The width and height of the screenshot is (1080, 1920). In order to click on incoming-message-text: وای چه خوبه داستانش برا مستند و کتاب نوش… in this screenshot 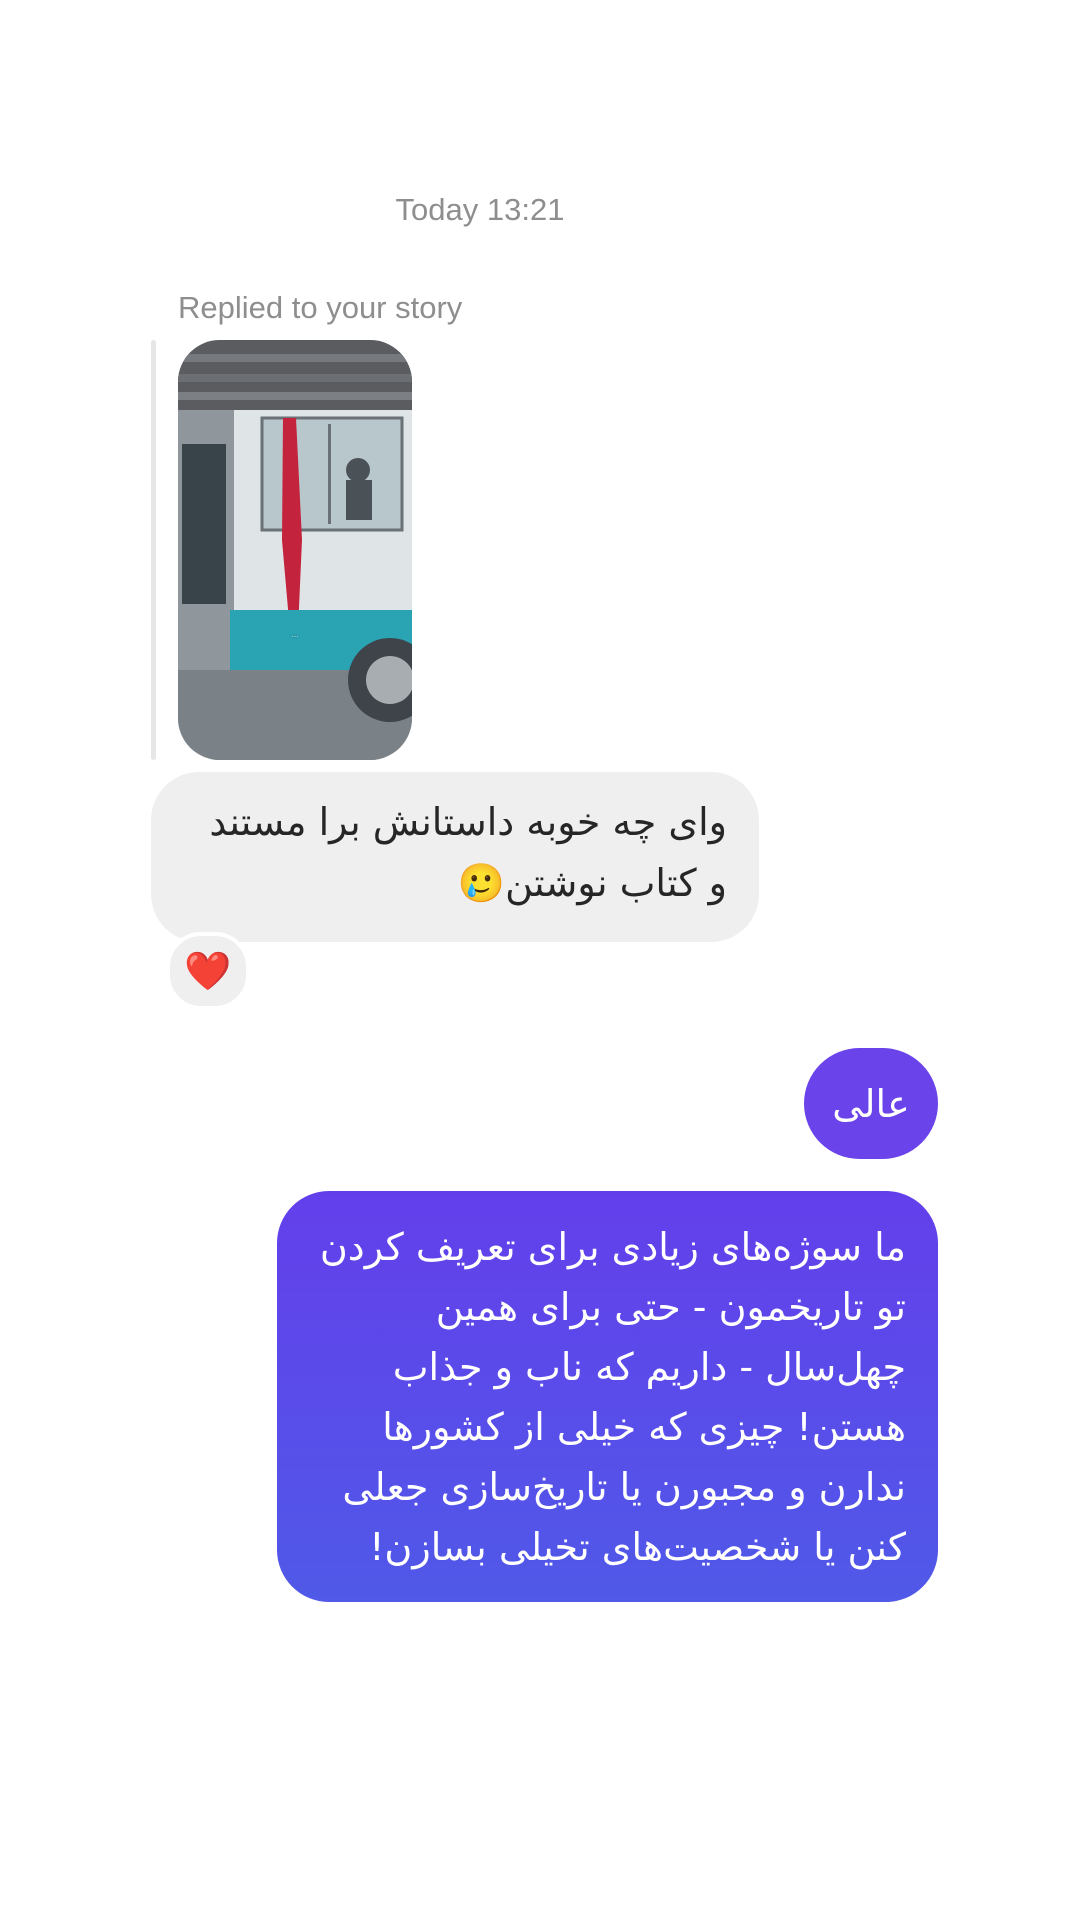, I will do `click(468, 852)`.